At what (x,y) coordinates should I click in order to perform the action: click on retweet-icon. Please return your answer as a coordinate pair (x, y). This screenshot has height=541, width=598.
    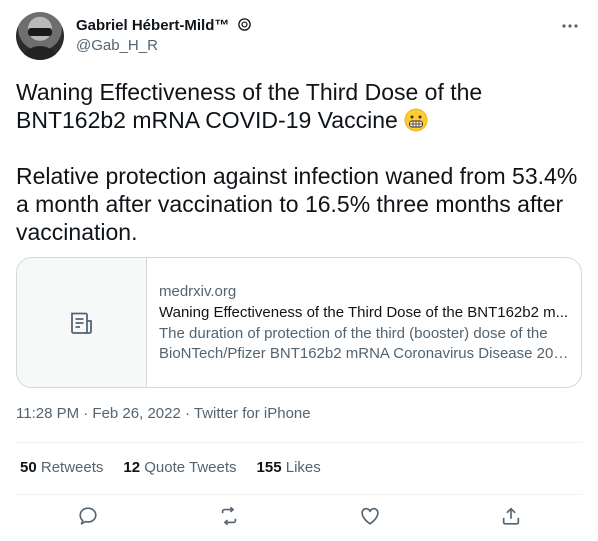
    Looking at the image, I should click on (229, 516).